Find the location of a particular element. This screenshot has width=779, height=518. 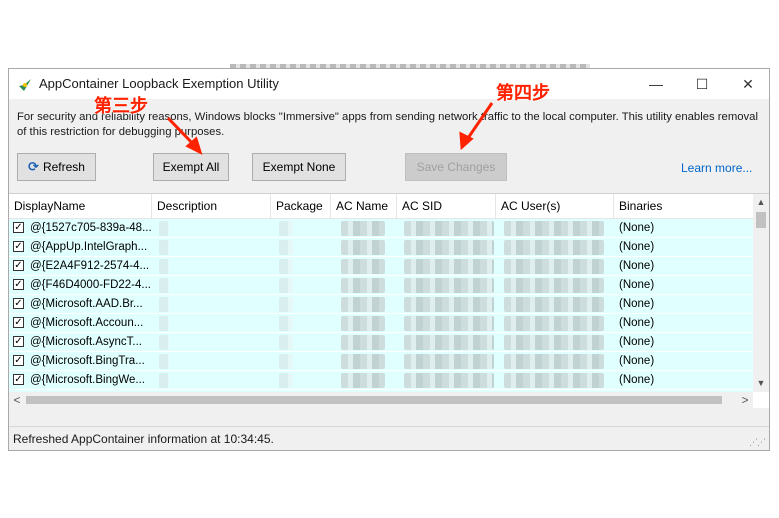

table-row: ✓ @{1527c705-839a-48... (None) is located at coordinates (381, 228).